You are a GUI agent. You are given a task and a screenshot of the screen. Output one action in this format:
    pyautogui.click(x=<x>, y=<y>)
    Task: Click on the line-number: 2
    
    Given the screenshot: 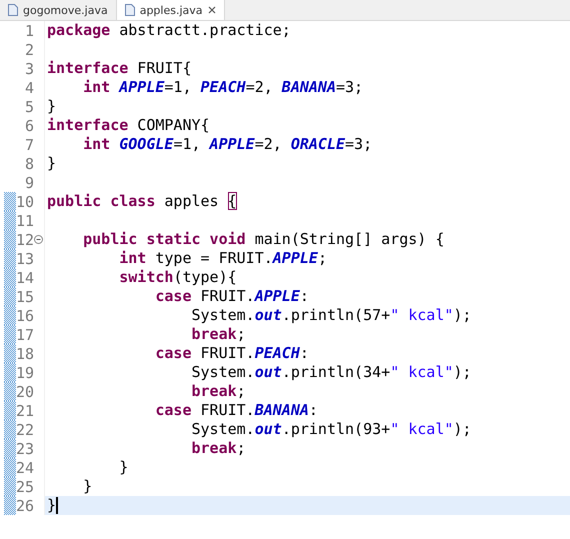 What is the action you would take?
    pyautogui.click(x=29, y=49)
    